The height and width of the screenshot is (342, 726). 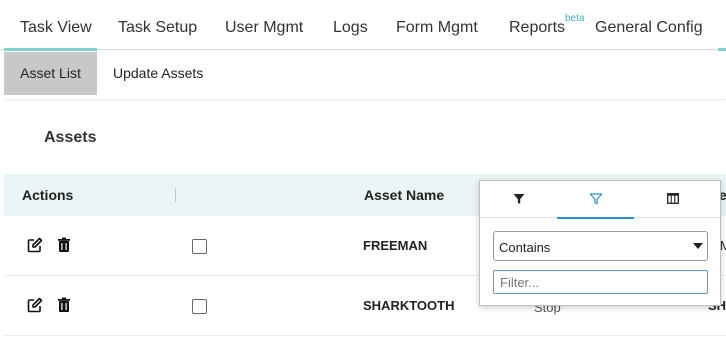 What do you see at coordinates (698, 246) in the screenshot?
I see `chevron-down-icon` at bounding box center [698, 246].